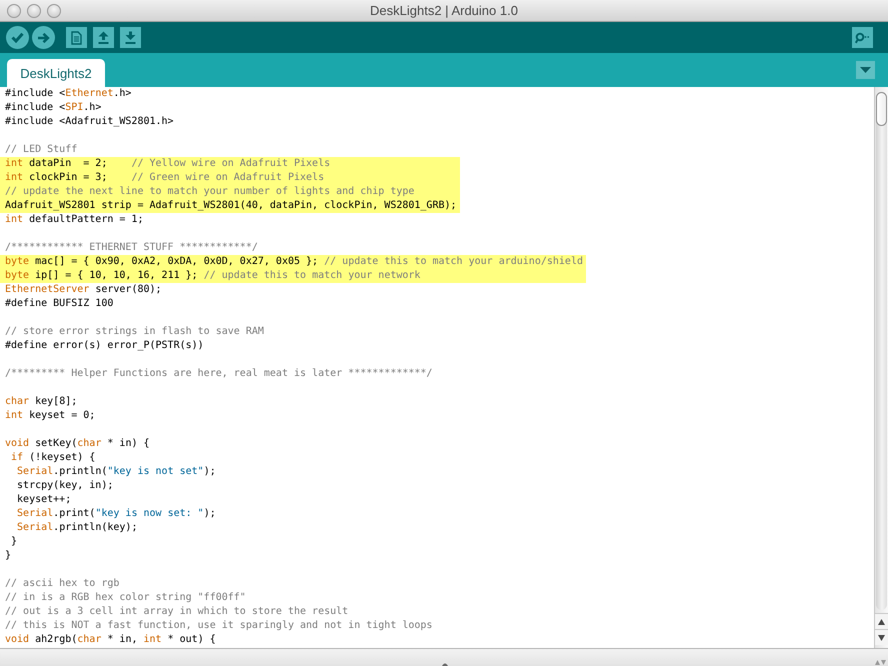 This screenshot has height=666, width=888. I want to click on code-line: Serial.println("key is not set");, so click(116, 472).